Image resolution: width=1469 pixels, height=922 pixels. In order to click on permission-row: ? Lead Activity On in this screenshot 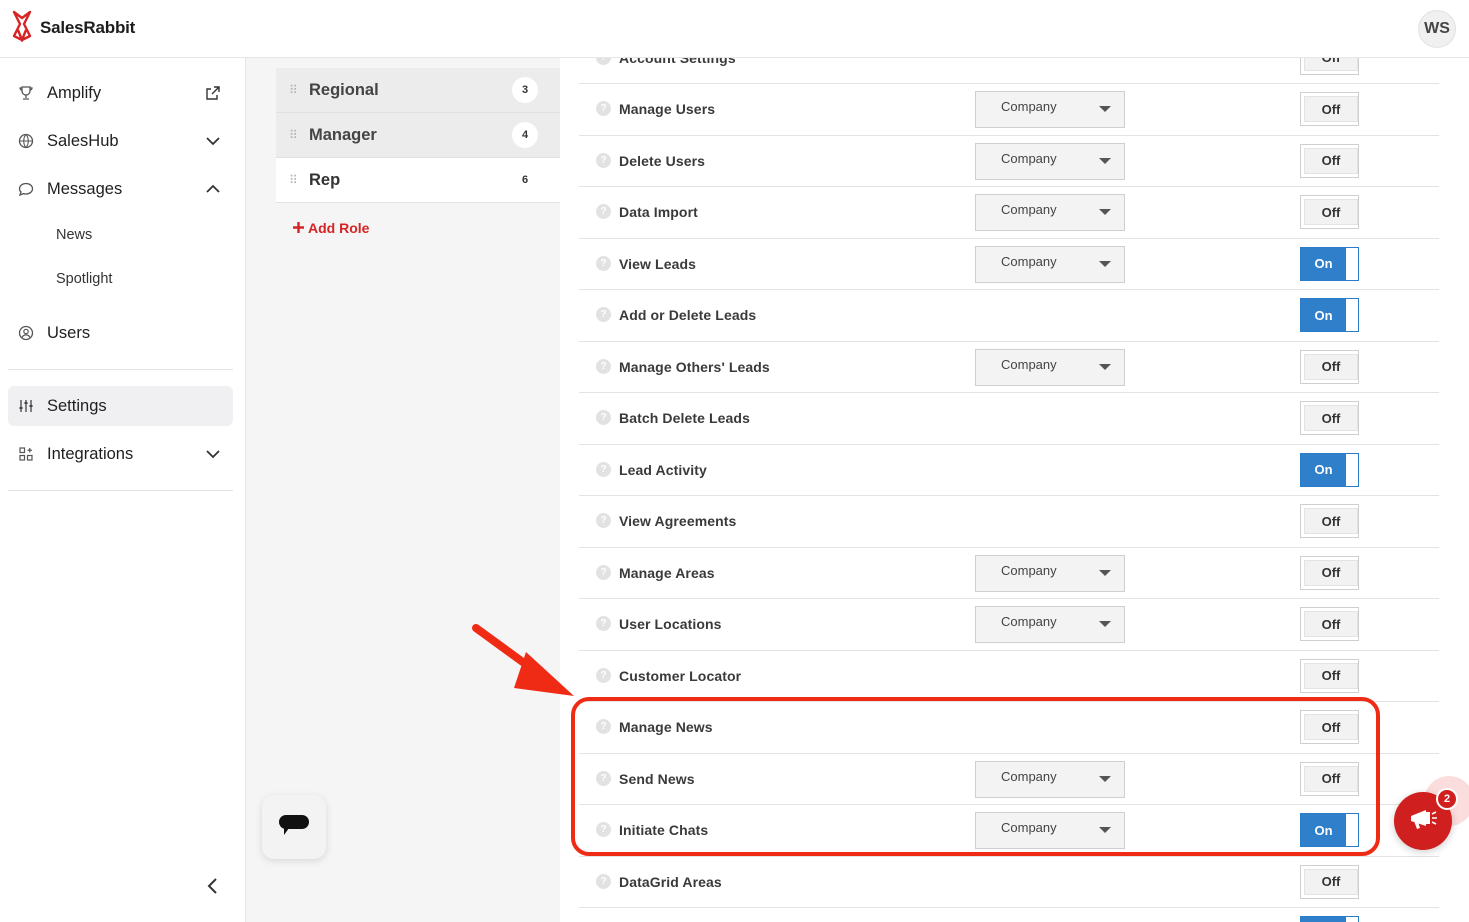, I will do `click(1009, 470)`.